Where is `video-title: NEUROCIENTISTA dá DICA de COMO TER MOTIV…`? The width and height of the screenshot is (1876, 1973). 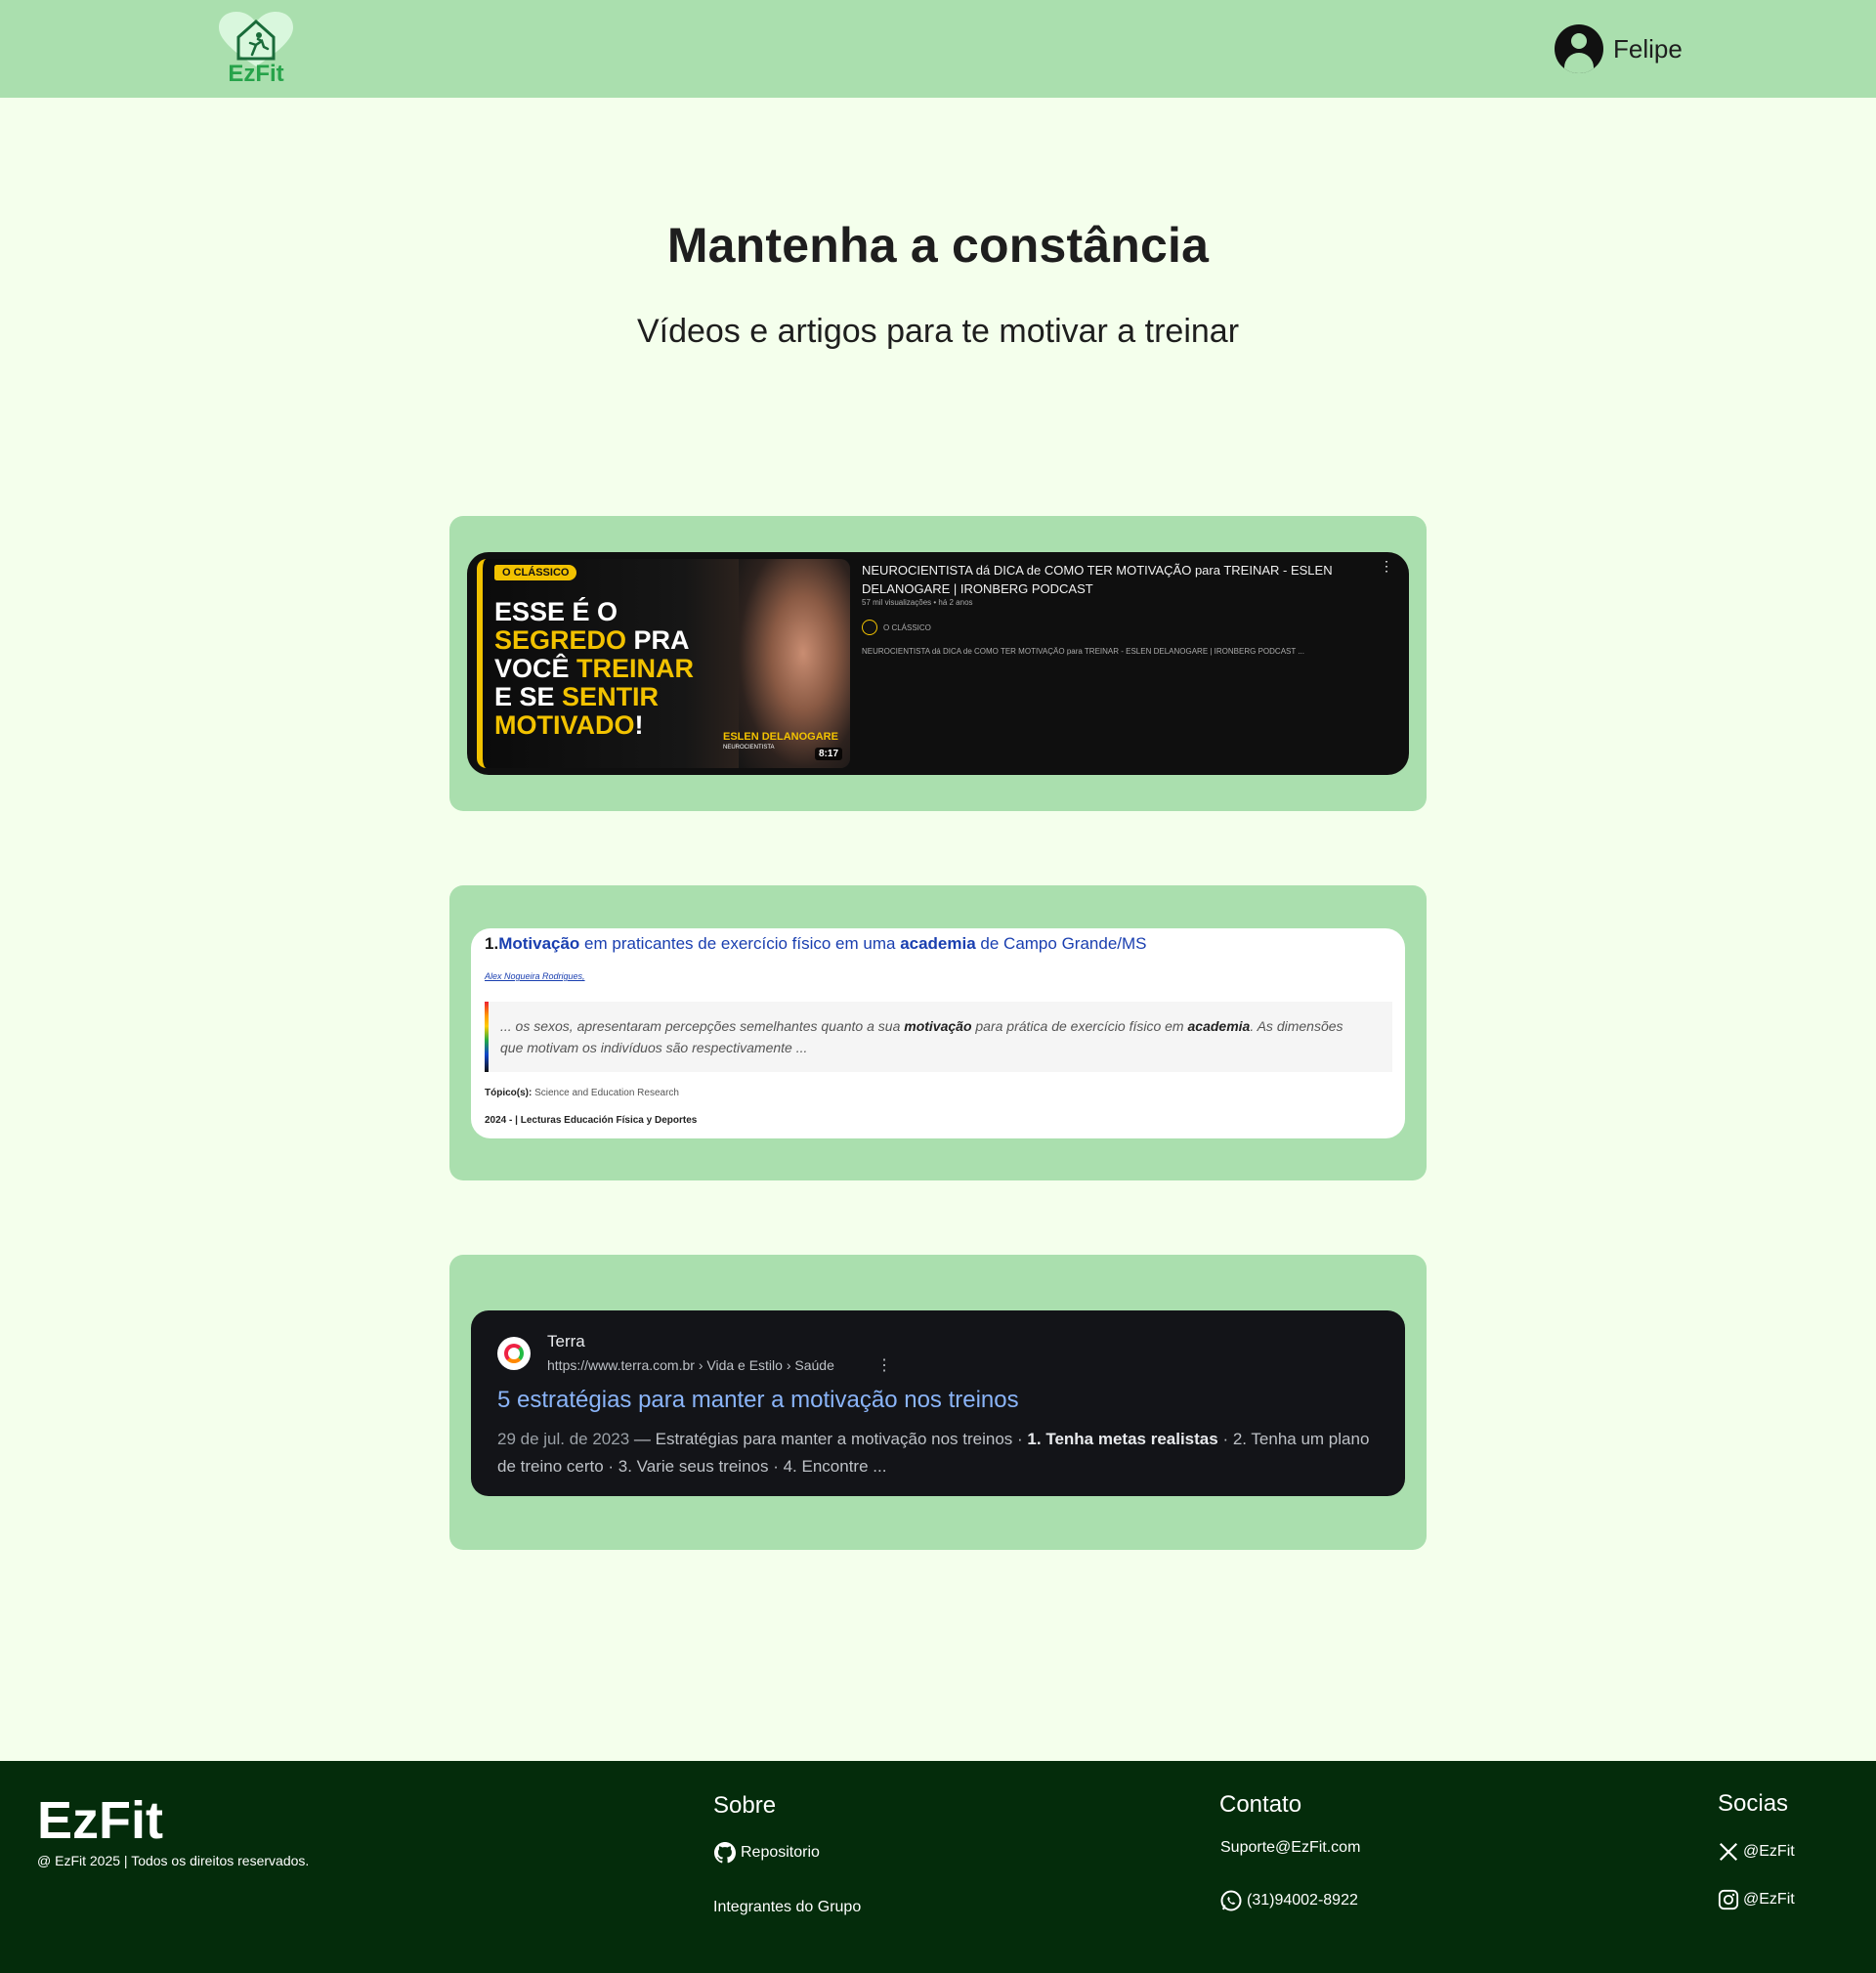 video-title: NEUROCIENTISTA dá DICA de COMO TER MOTIV… is located at coordinates (1106, 579).